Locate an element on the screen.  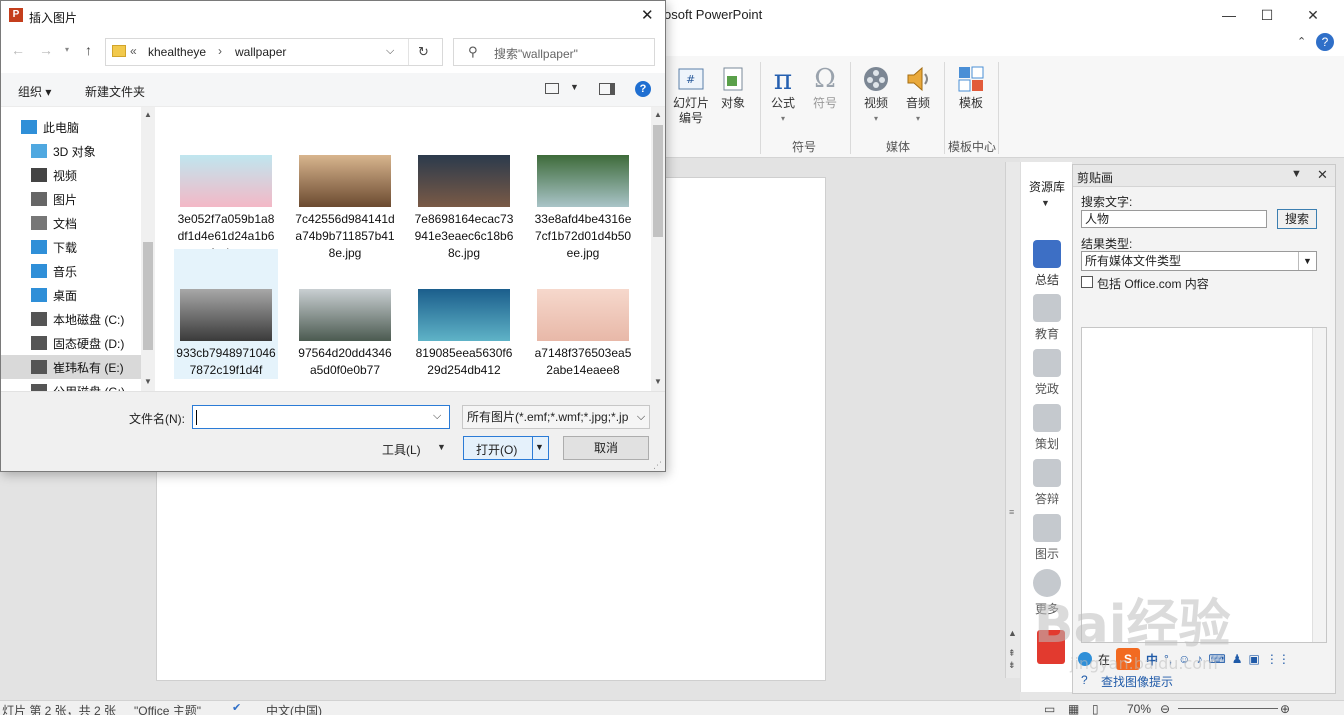
zoom-slider is located at coordinates (1228, 708).